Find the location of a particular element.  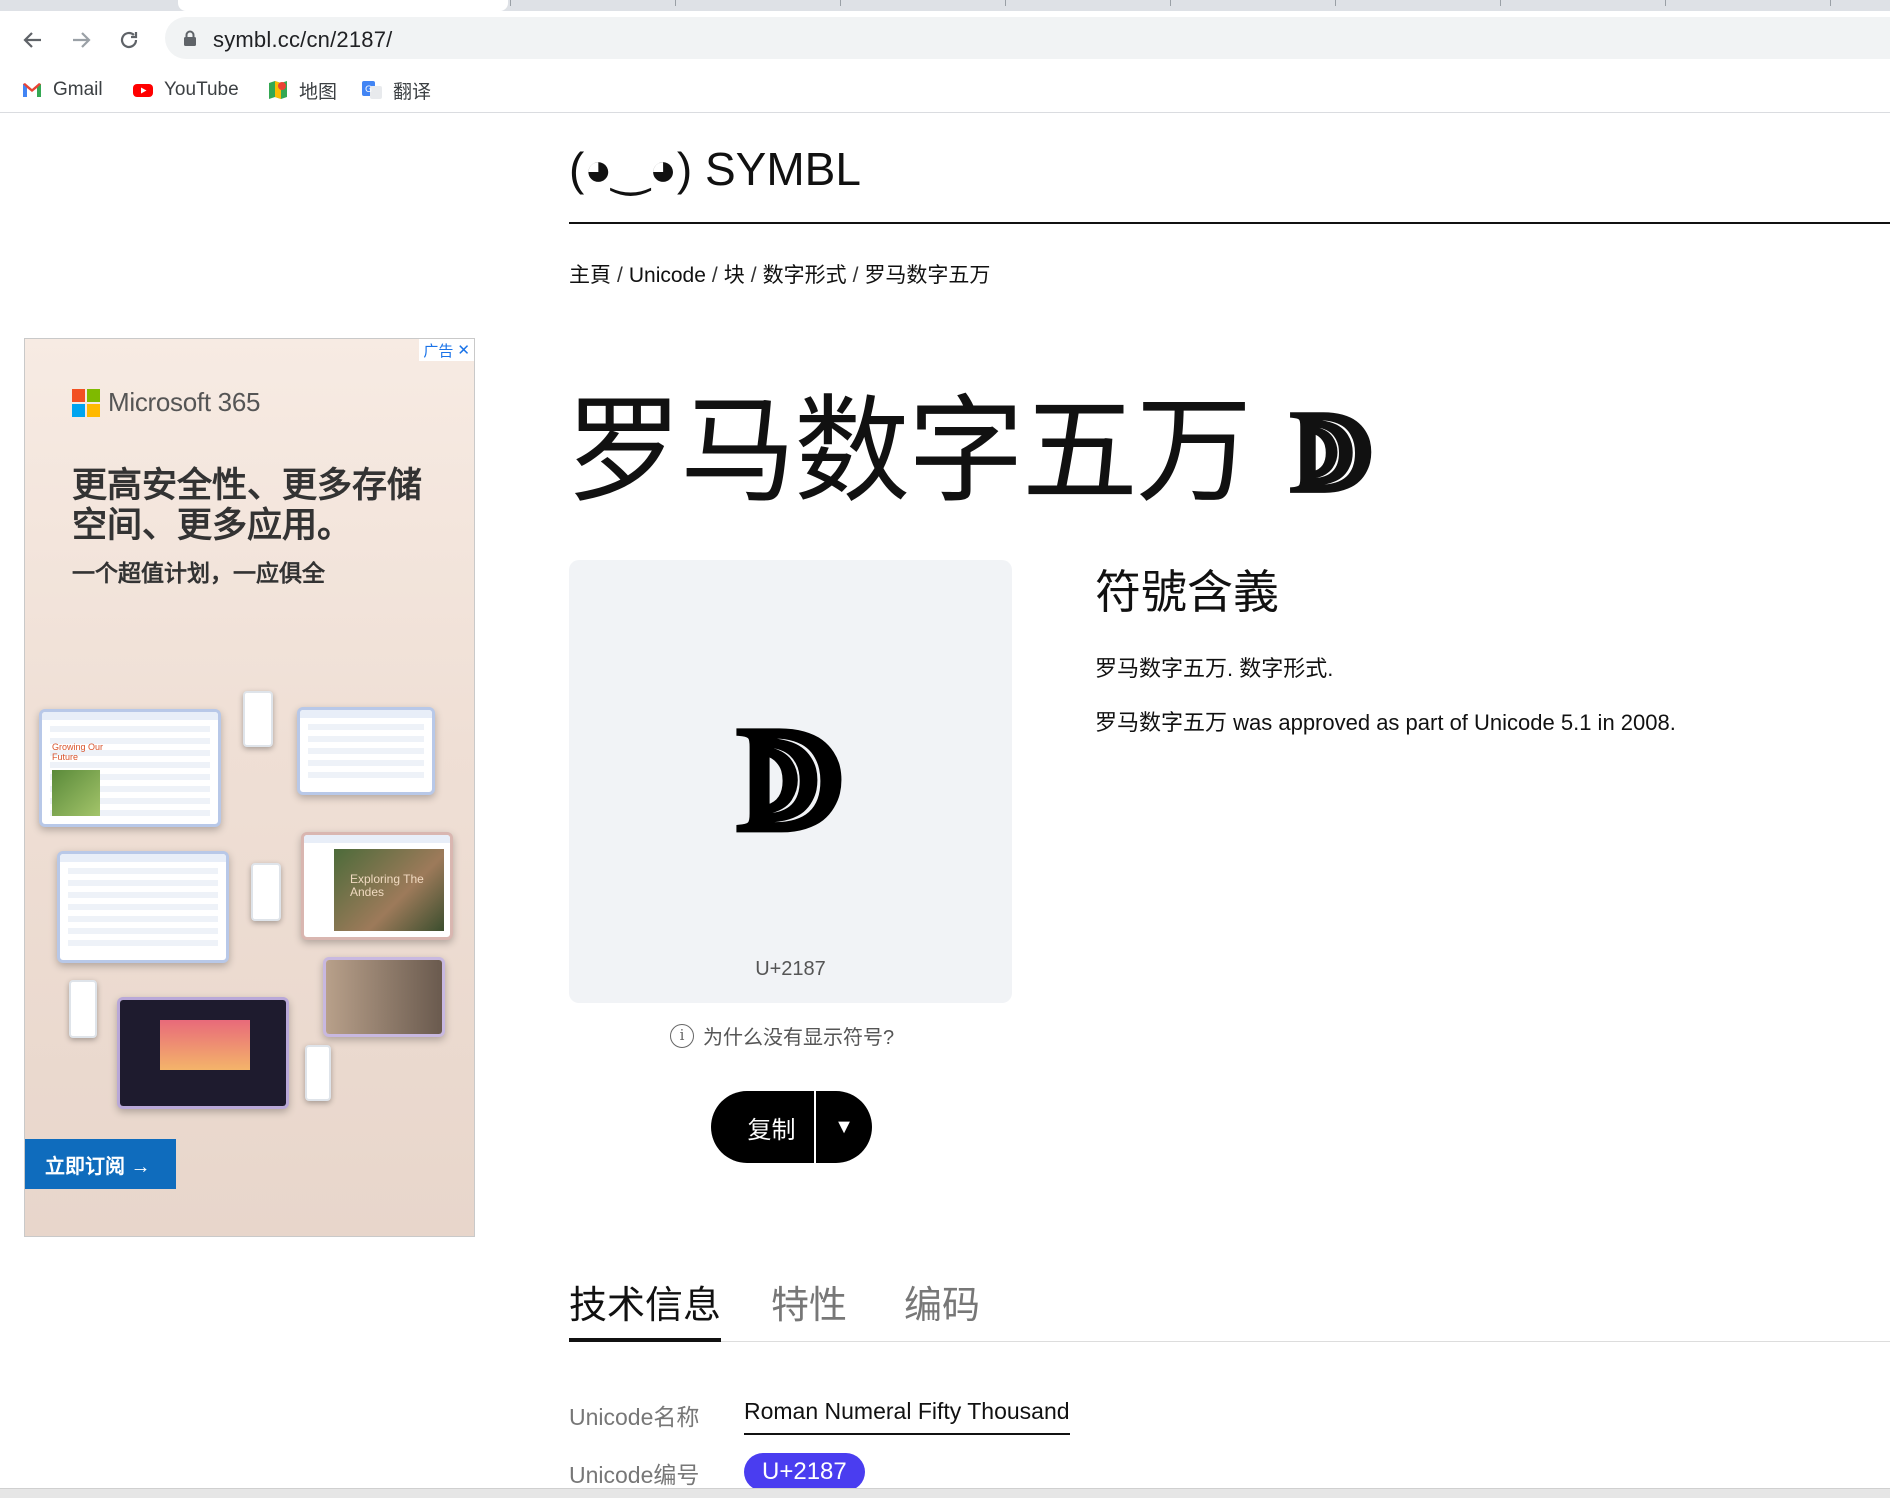

page-title: 罗马数字五万 ↇ is located at coordinates (970, 441).